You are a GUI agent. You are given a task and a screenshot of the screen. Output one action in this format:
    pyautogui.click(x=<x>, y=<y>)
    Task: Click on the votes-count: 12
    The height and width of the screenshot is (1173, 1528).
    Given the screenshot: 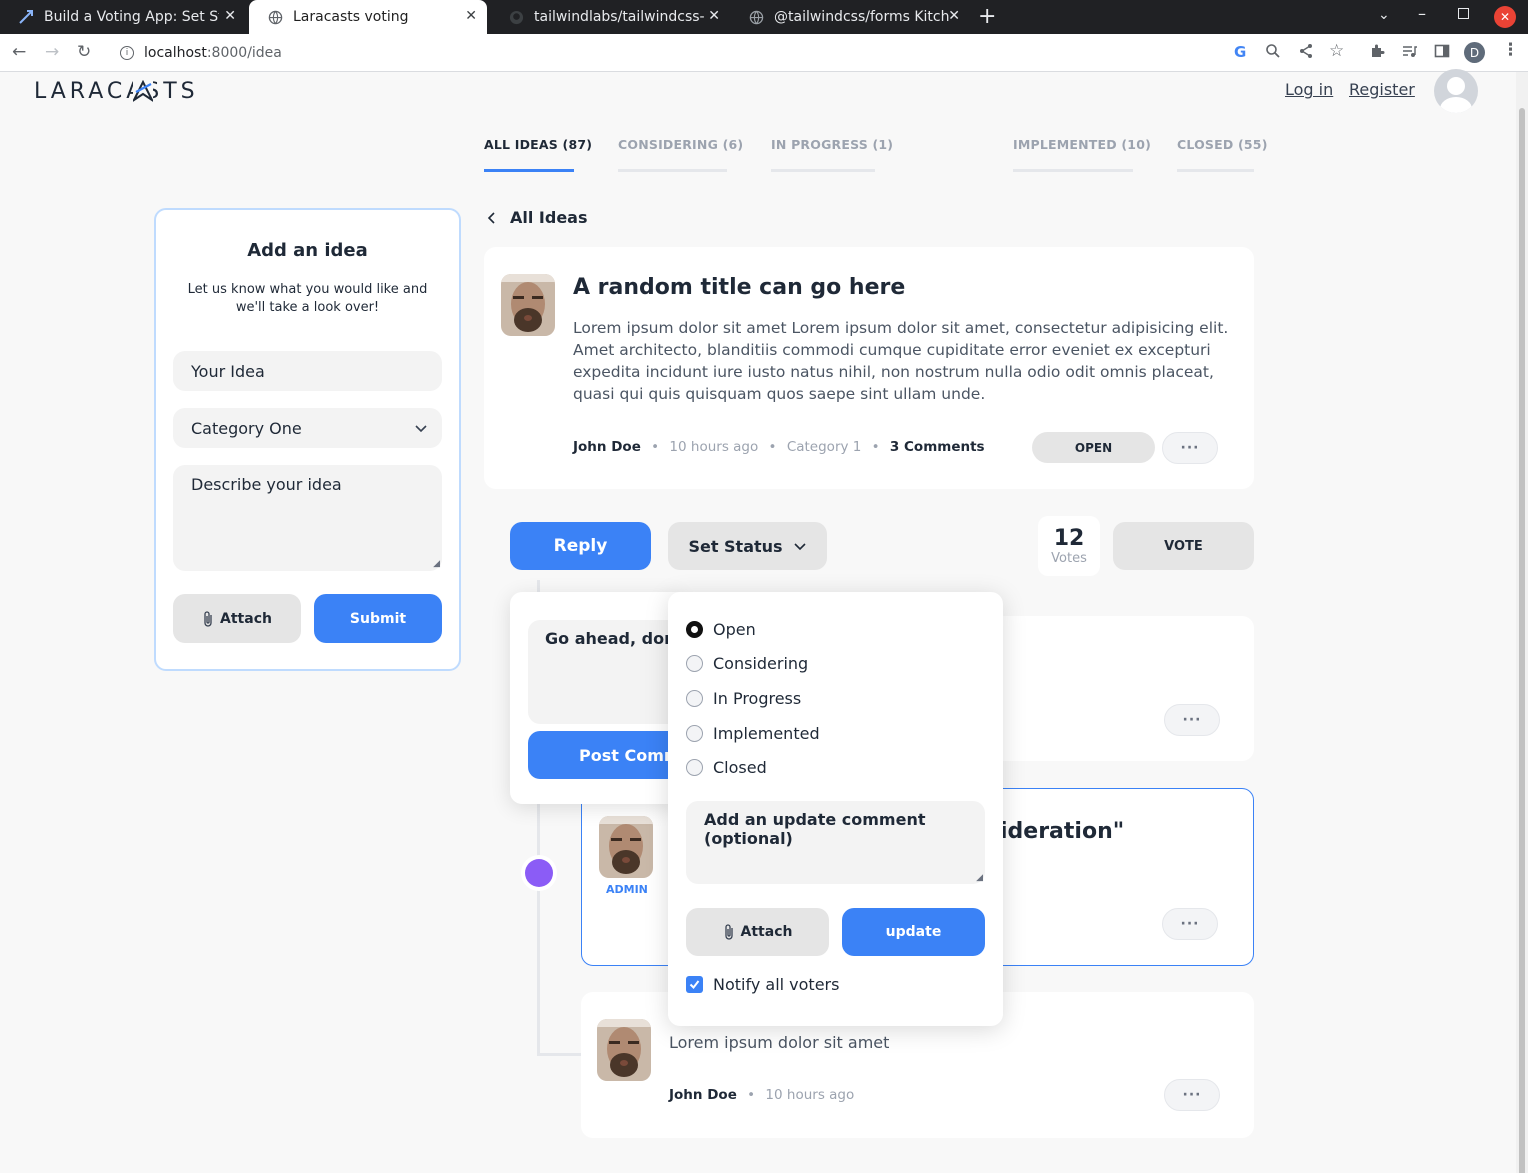 What is the action you would take?
    pyautogui.click(x=1069, y=538)
    